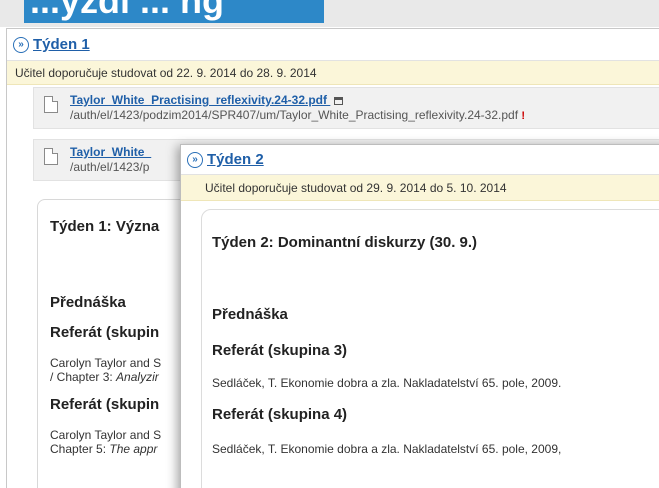 Image resolution: width=659 pixels, height=488 pixels. Describe the element at coordinates (333, 45) in the screenshot. I see `week1-header: » Týden 1` at that location.